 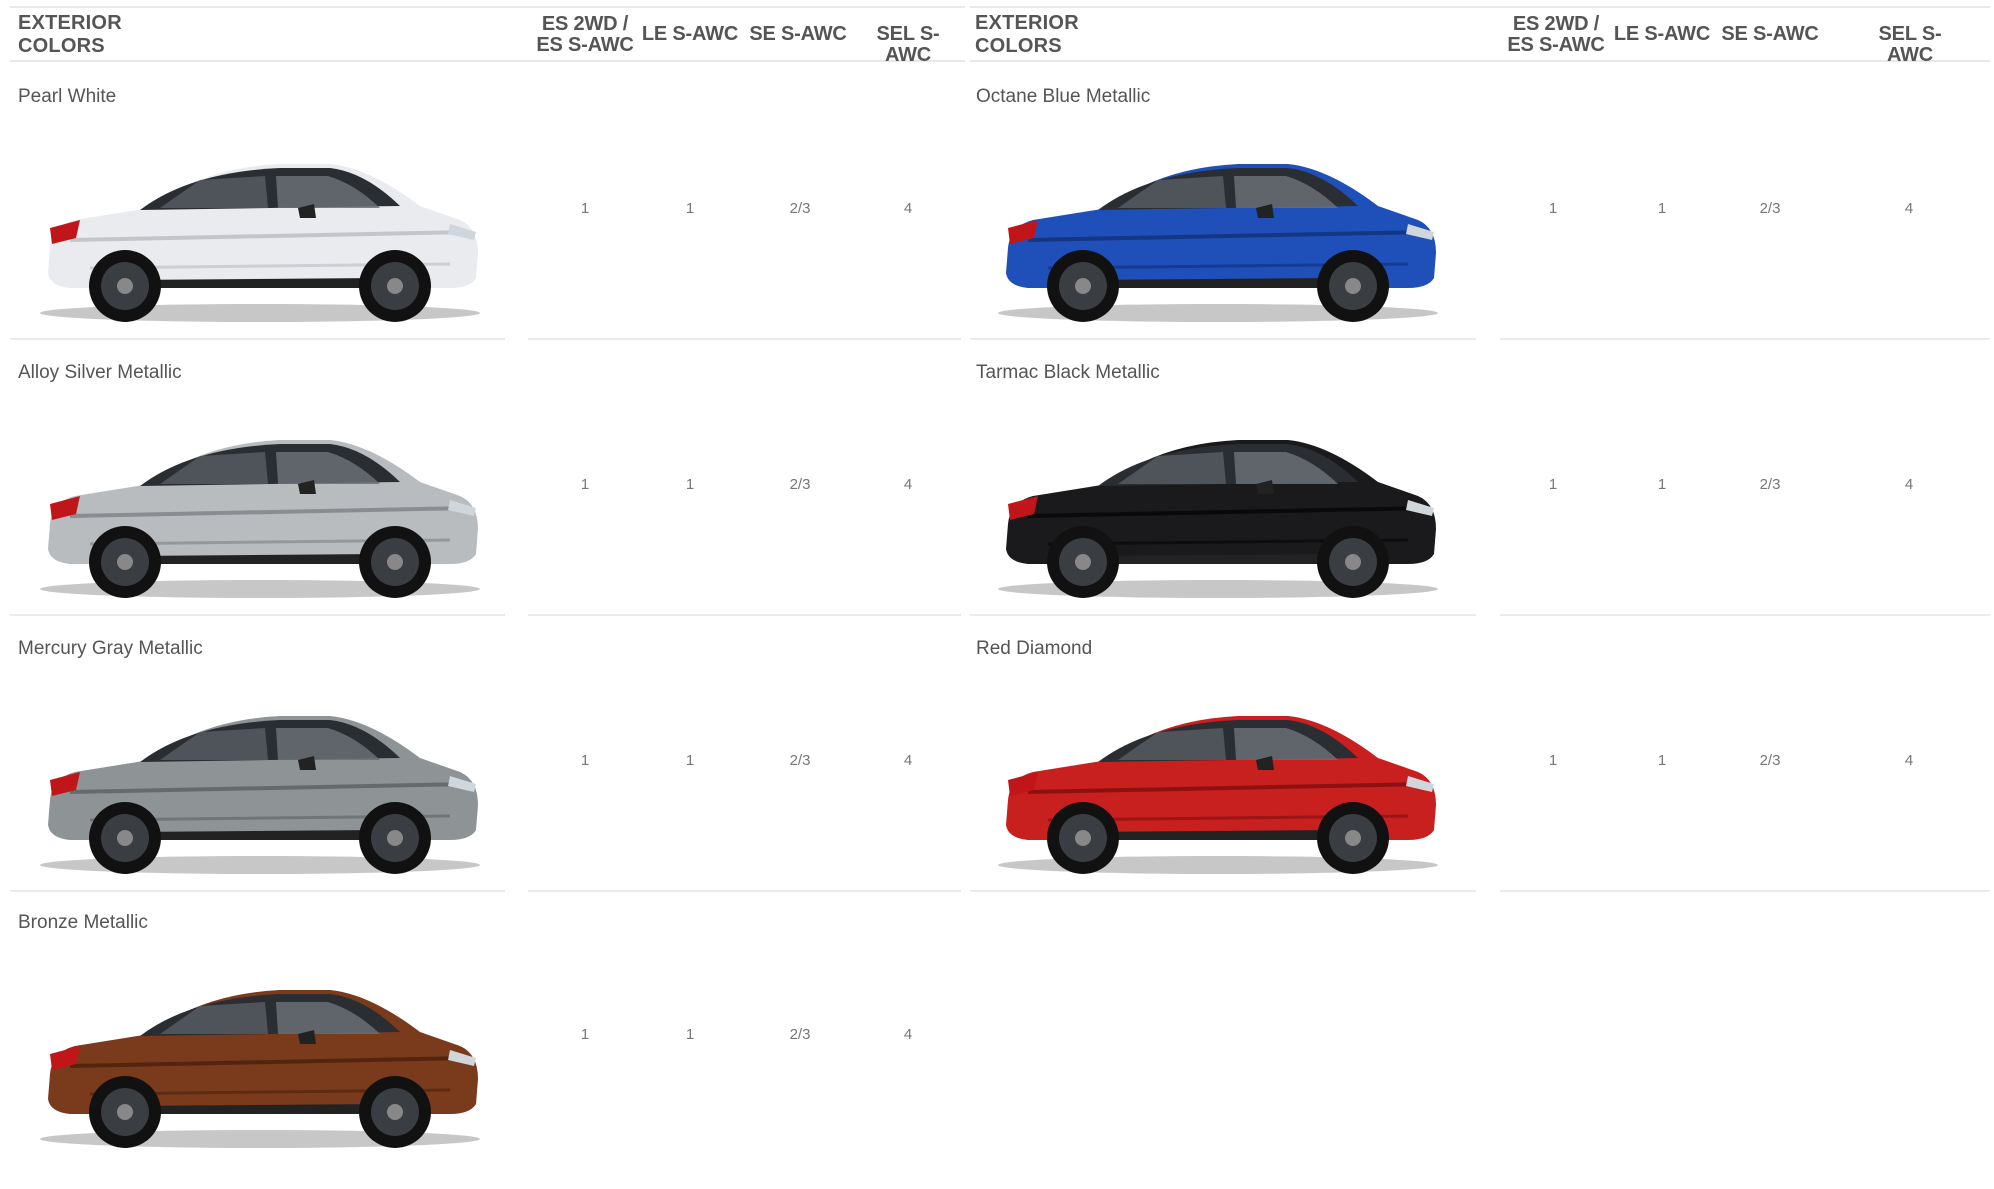 What do you see at coordinates (83, 922) in the screenshot?
I see `color-name: Bronze Metallic` at bounding box center [83, 922].